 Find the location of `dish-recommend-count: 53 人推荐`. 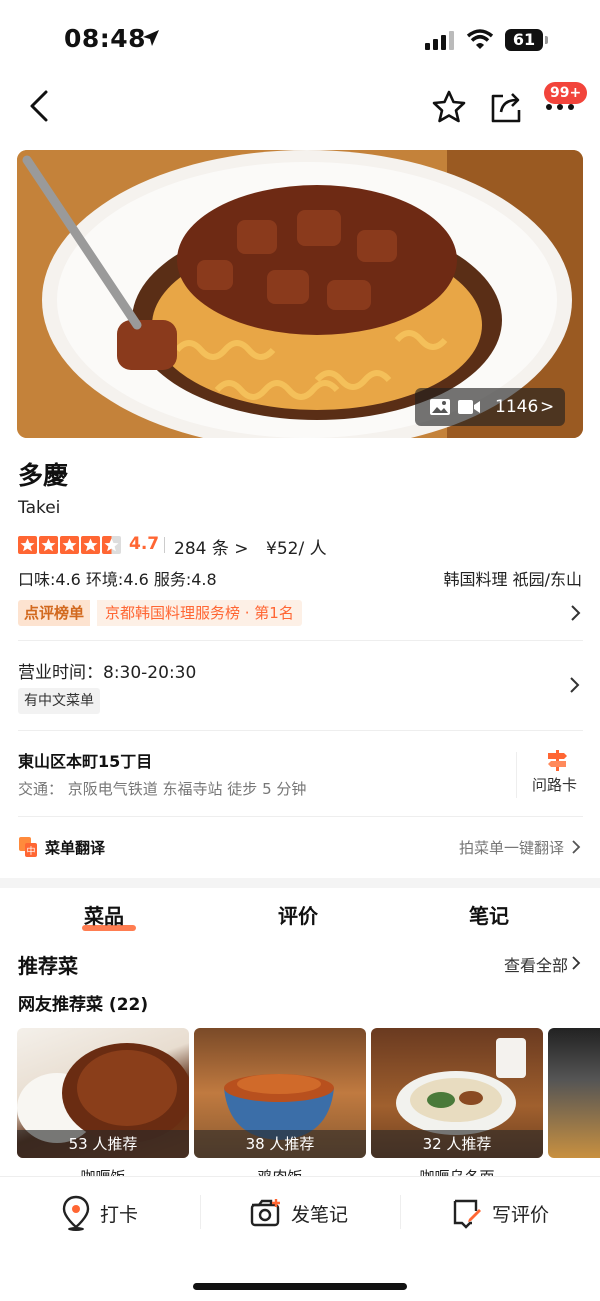

dish-recommend-count: 53 人推荐 is located at coordinates (103, 1144).